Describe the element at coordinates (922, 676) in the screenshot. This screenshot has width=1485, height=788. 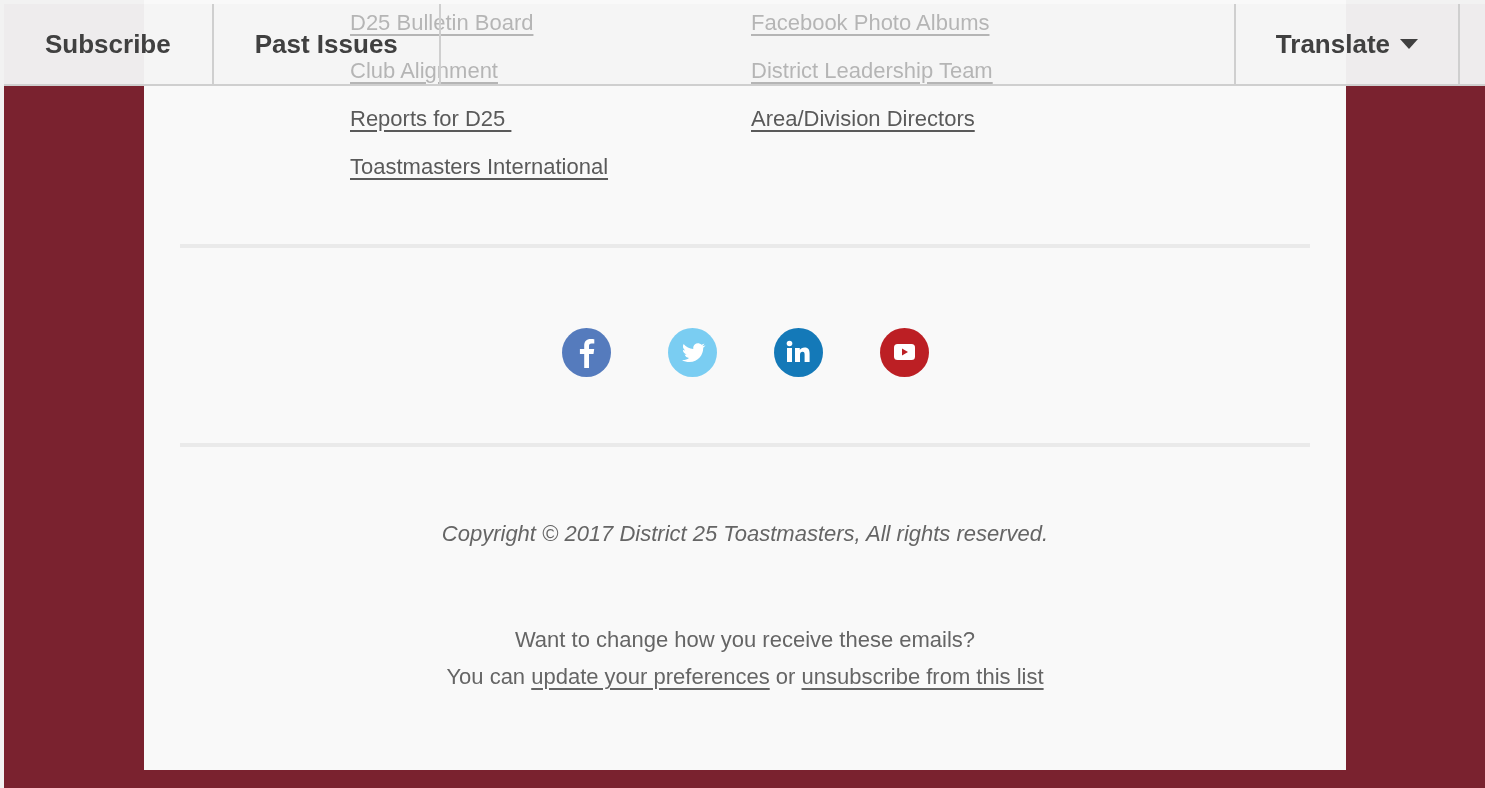
I see `footer-link: unsubscribe from this list` at that location.